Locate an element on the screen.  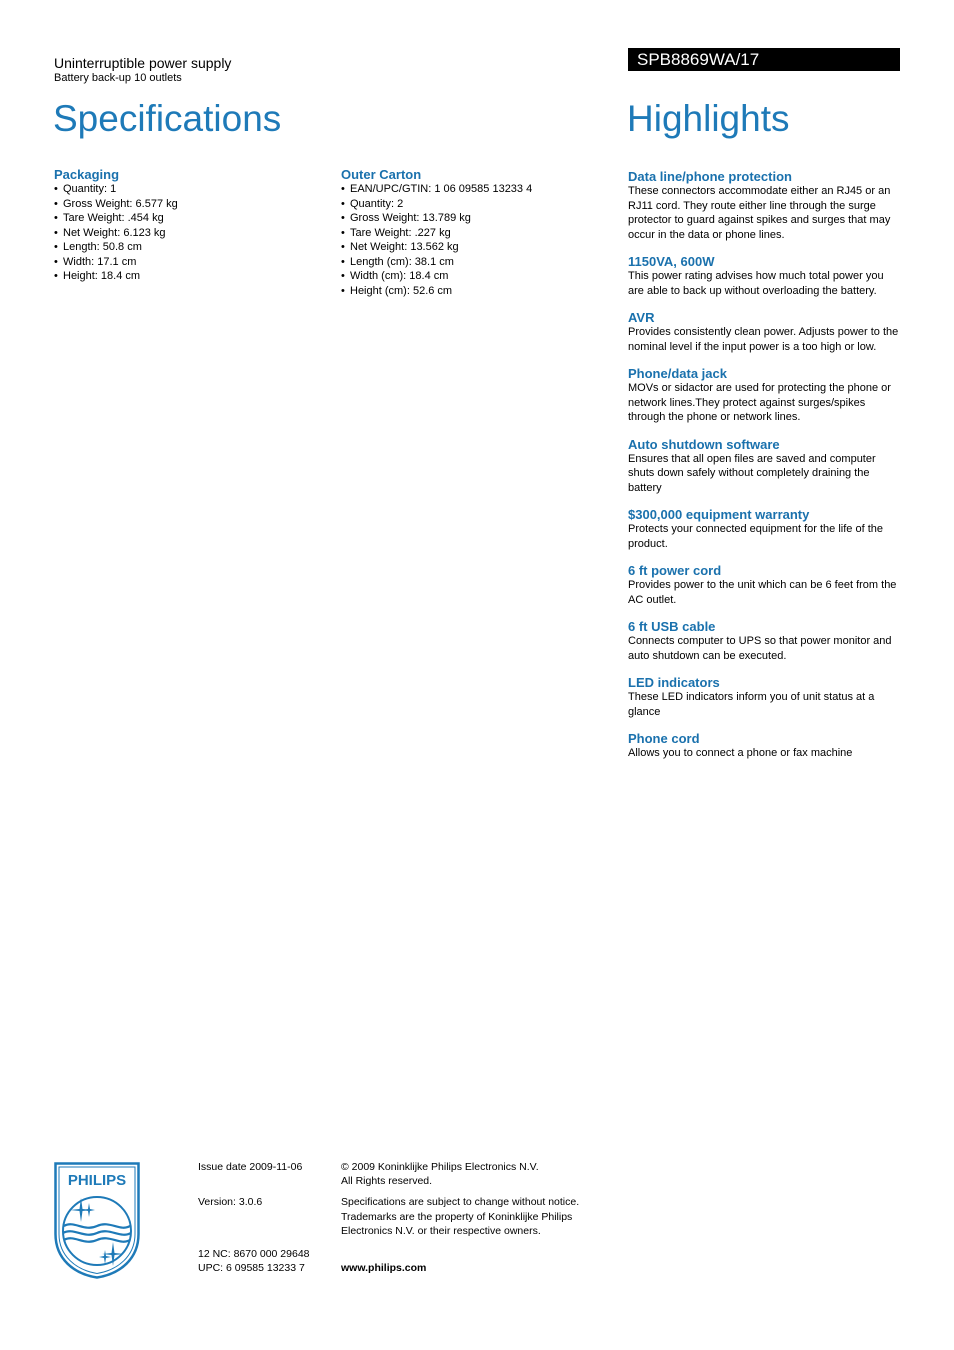
list-item: Tare Weight: .227 kg is located at coordinates (476, 233).